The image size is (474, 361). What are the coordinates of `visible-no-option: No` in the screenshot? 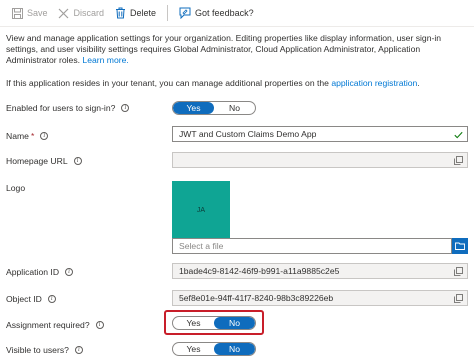 It's located at (234, 349).